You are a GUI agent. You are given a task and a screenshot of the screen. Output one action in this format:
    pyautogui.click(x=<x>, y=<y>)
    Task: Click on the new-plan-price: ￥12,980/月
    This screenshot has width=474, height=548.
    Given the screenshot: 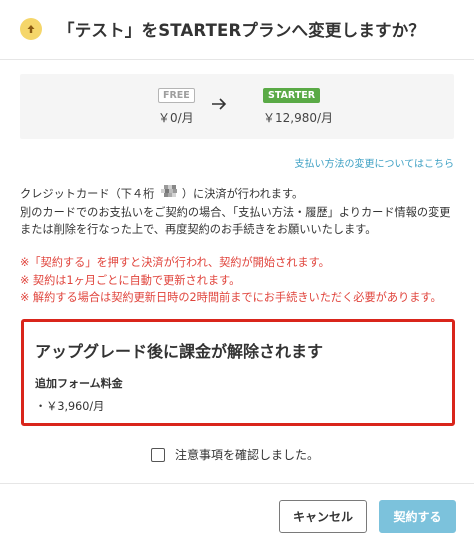 What is the action you would take?
    pyautogui.click(x=298, y=118)
    